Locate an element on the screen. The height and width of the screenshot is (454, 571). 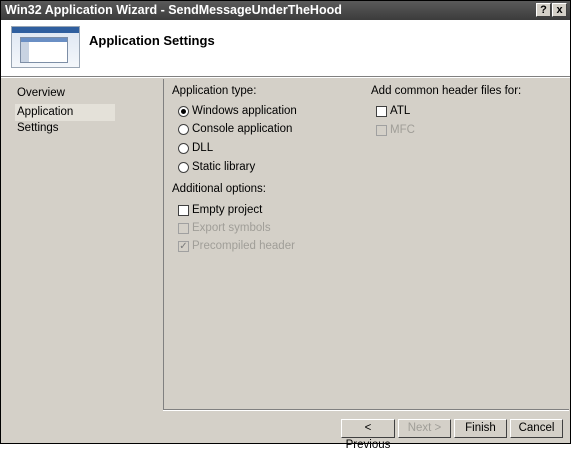
application-type-label: Application type: is located at coordinates (214, 91).